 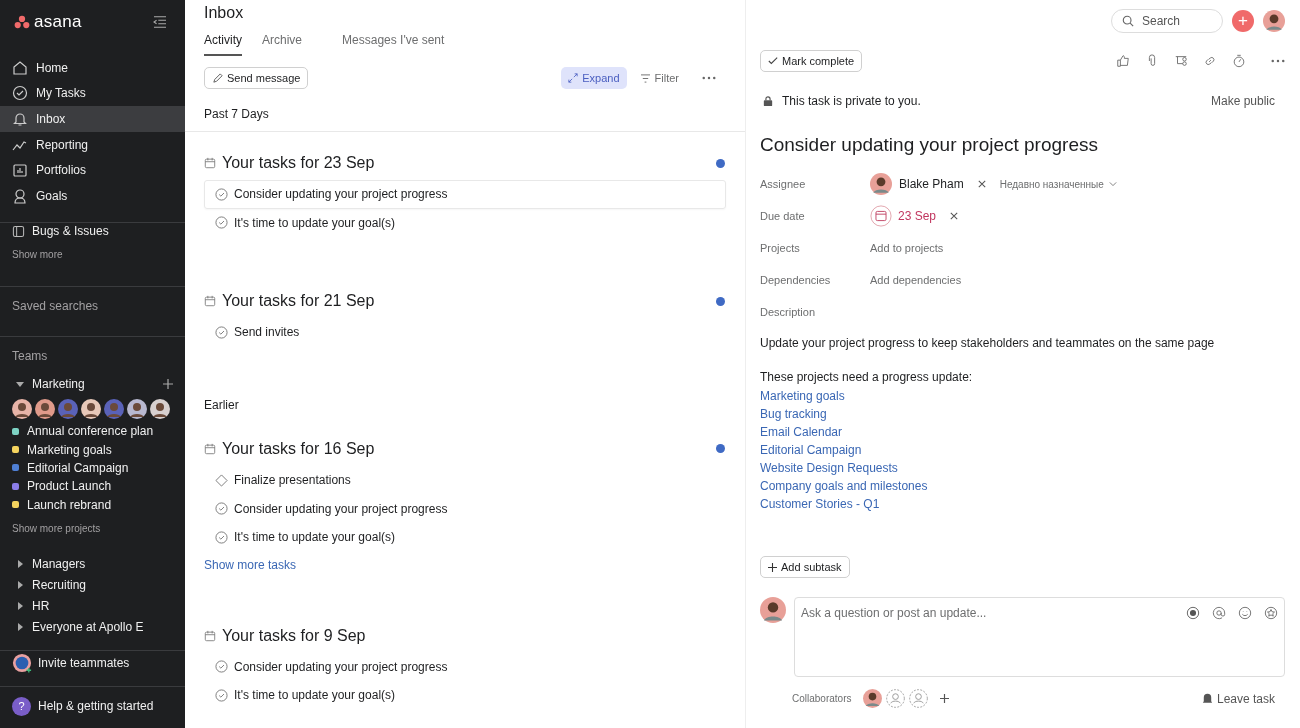 I want to click on task-row: Send invites, so click(x=465, y=332).